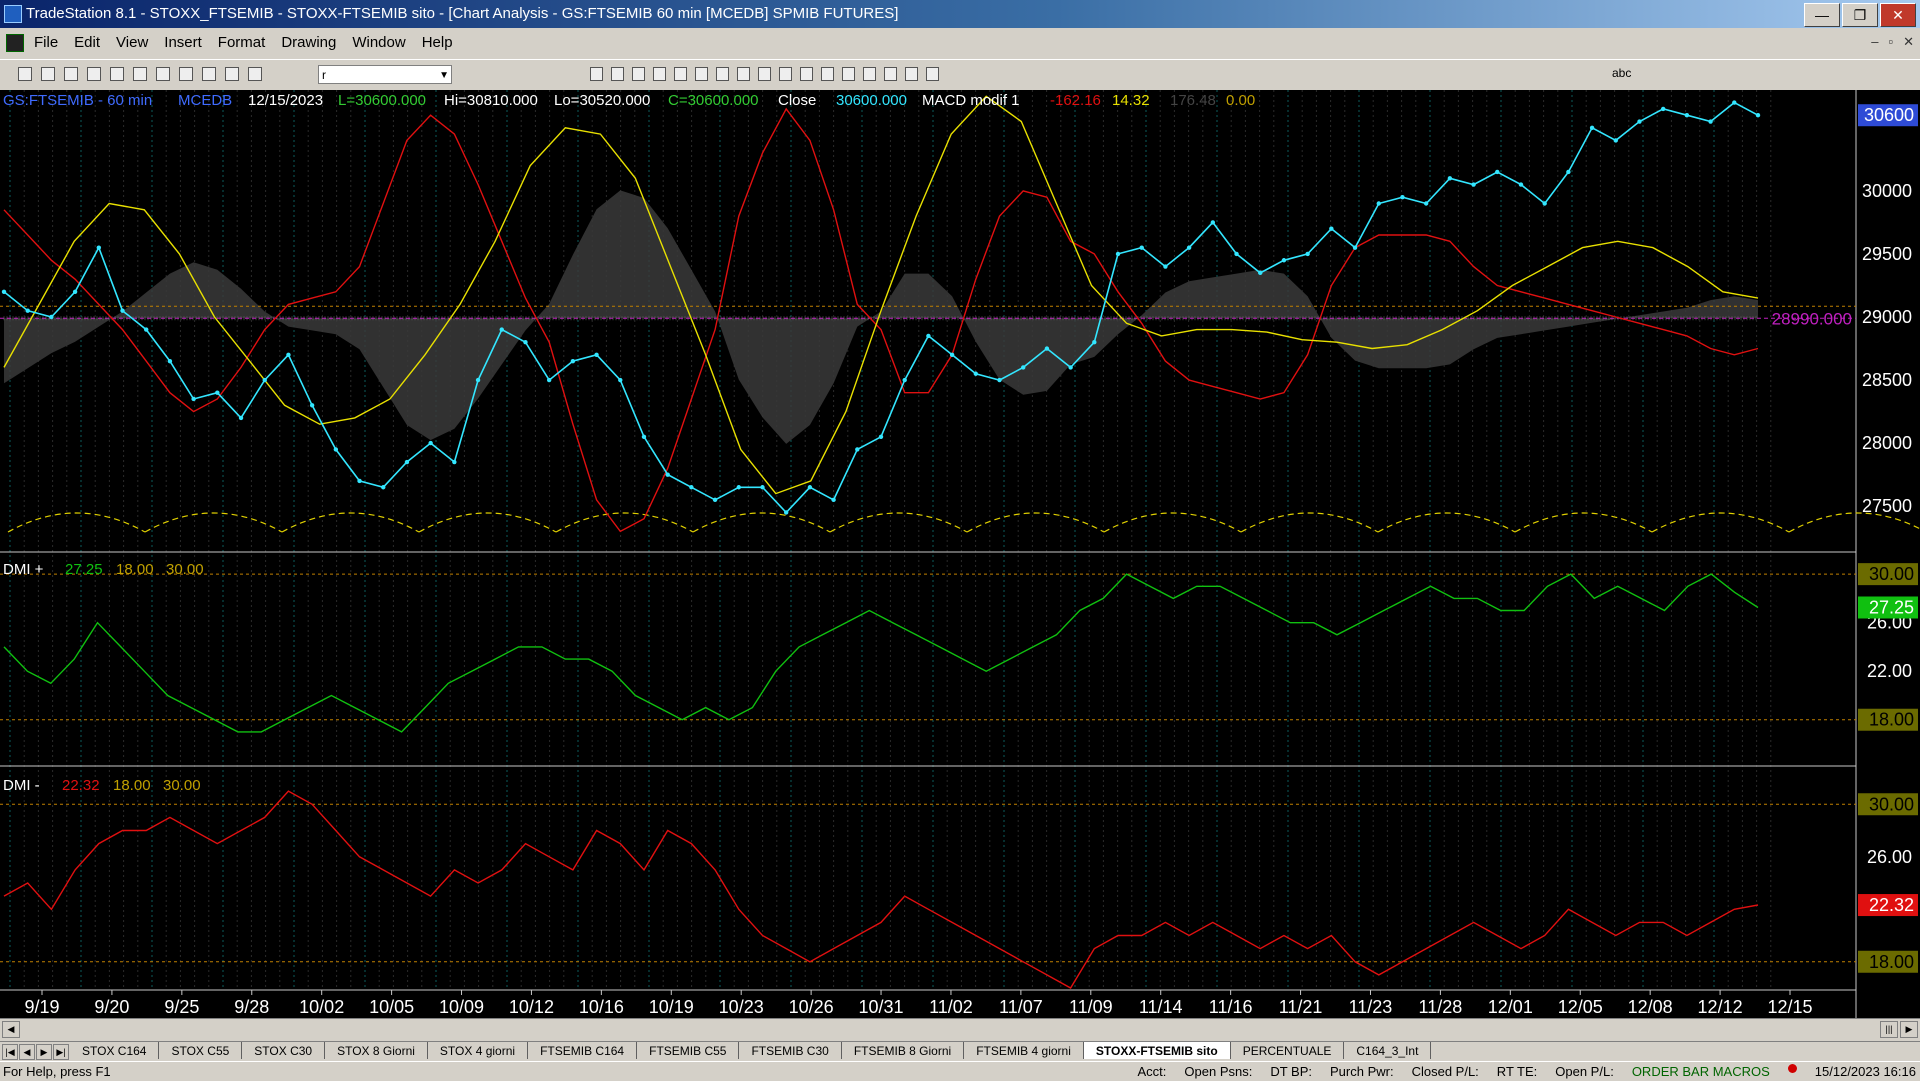 The image size is (1920, 1081). Describe the element at coordinates (1889, 1029) in the screenshot. I see `scroll-handle-icon: |||` at that location.